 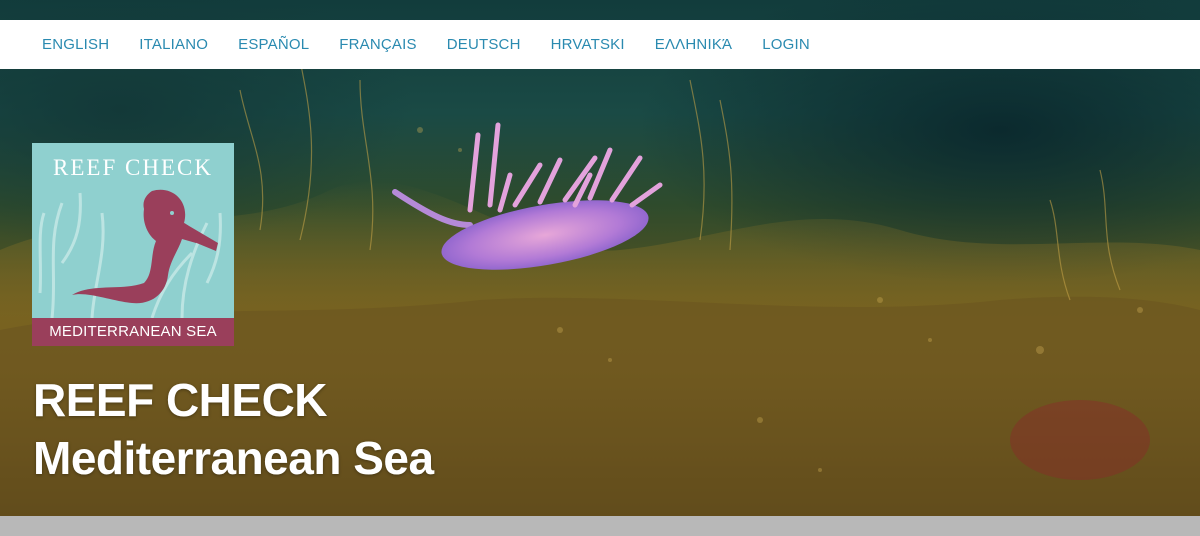 What do you see at coordinates (133, 332) in the screenshot?
I see `logo-subtitle: MEDITERRANEAN SEA` at bounding box center [133, 332].